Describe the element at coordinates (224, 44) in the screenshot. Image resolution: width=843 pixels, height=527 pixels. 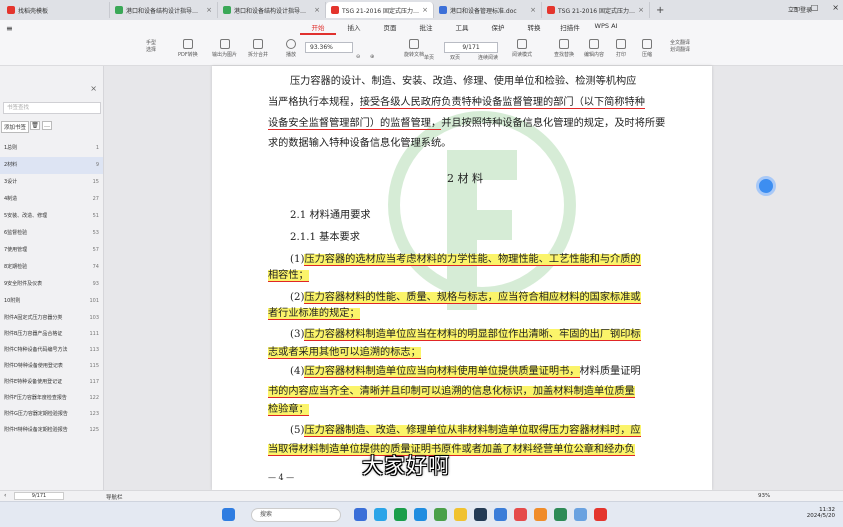
I see `image-icon` at that location.